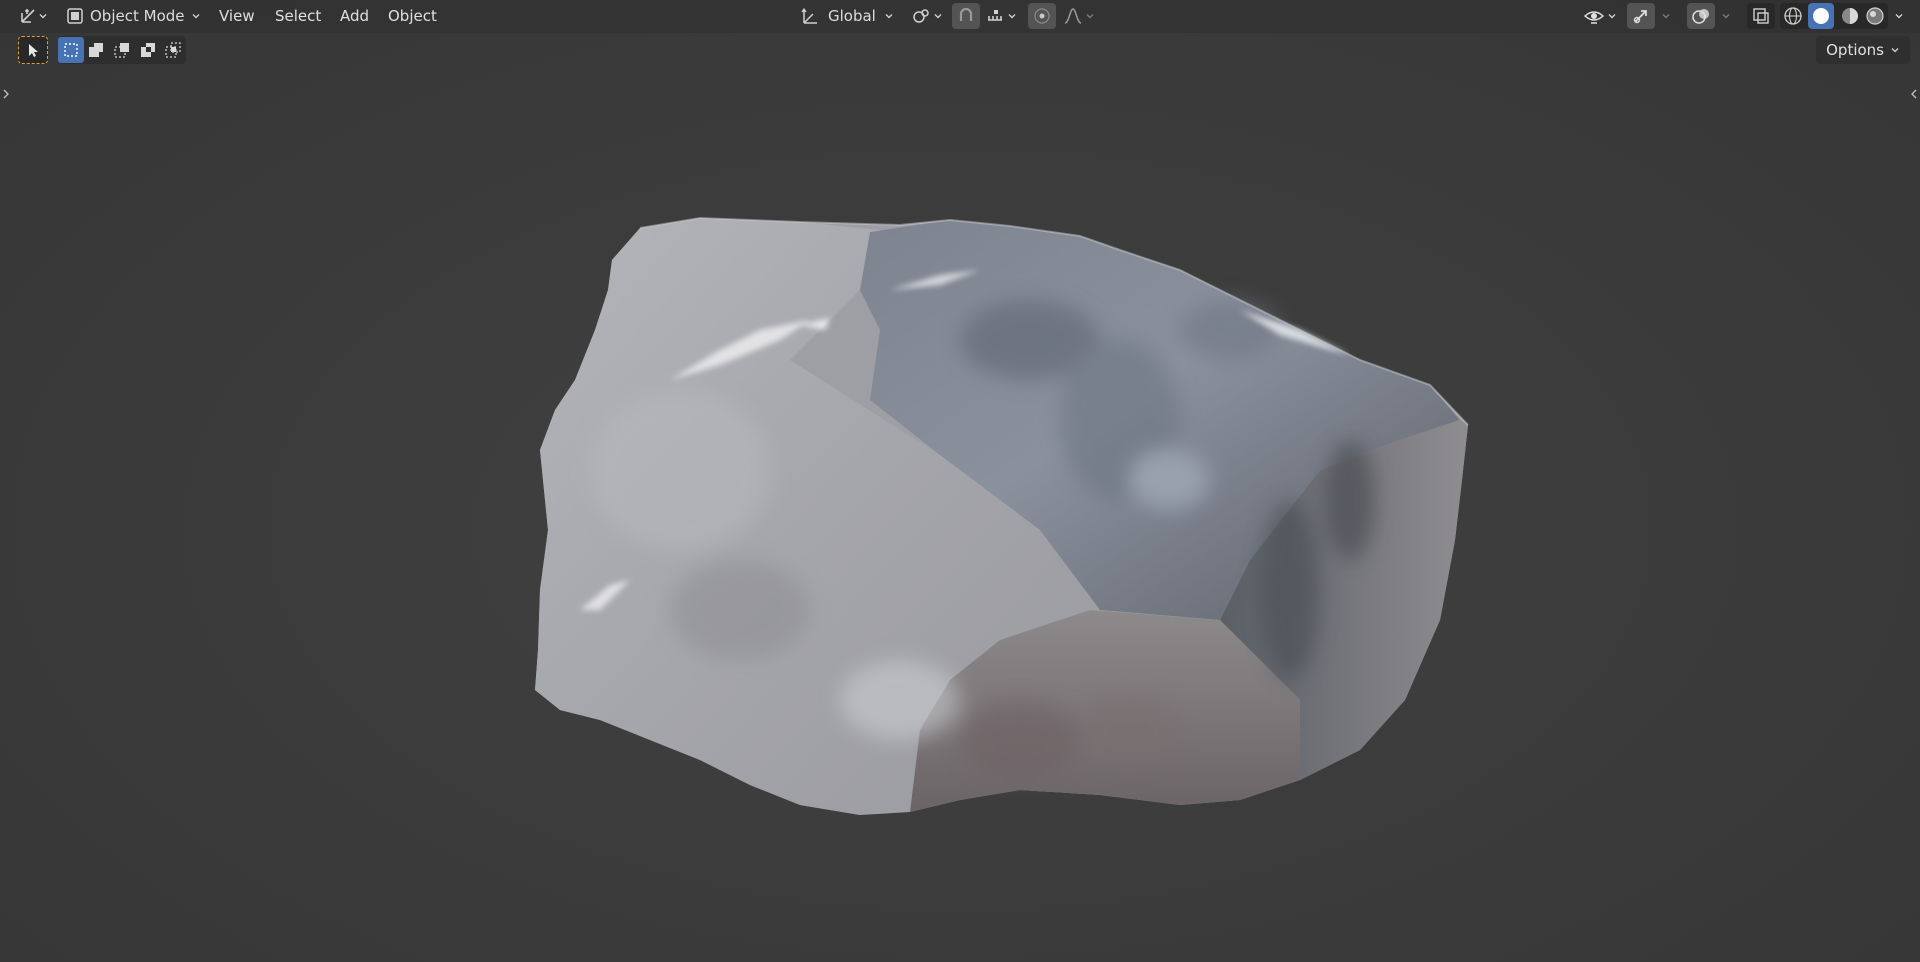 This screenshot has width=1920, height=962. What do you see at coordinates (6, 94) in the screenshot?
I see `toolbar-expand-arrow` at bounding box center [6, 94].